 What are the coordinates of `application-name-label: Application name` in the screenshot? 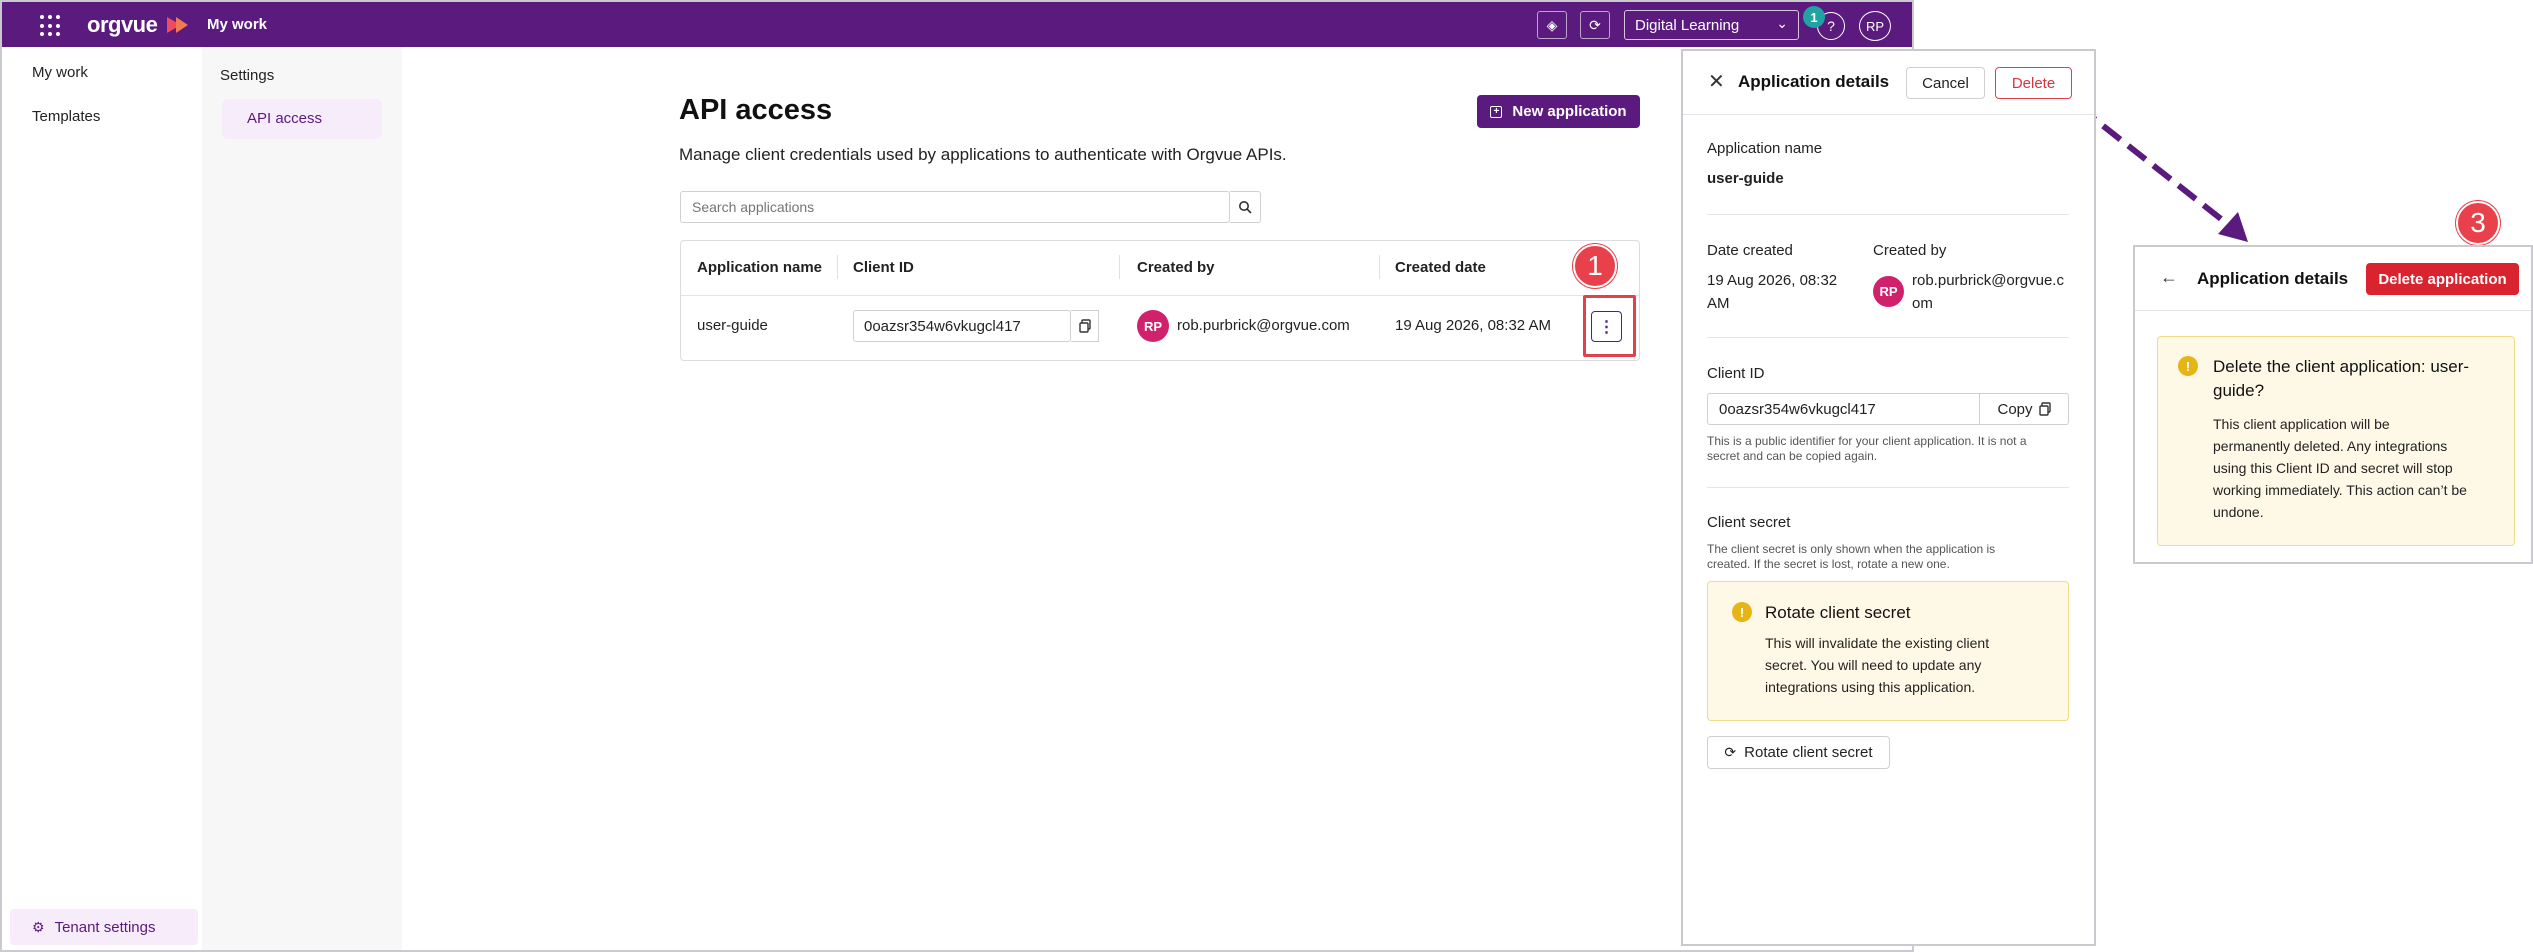 It's located at (1765, 148).